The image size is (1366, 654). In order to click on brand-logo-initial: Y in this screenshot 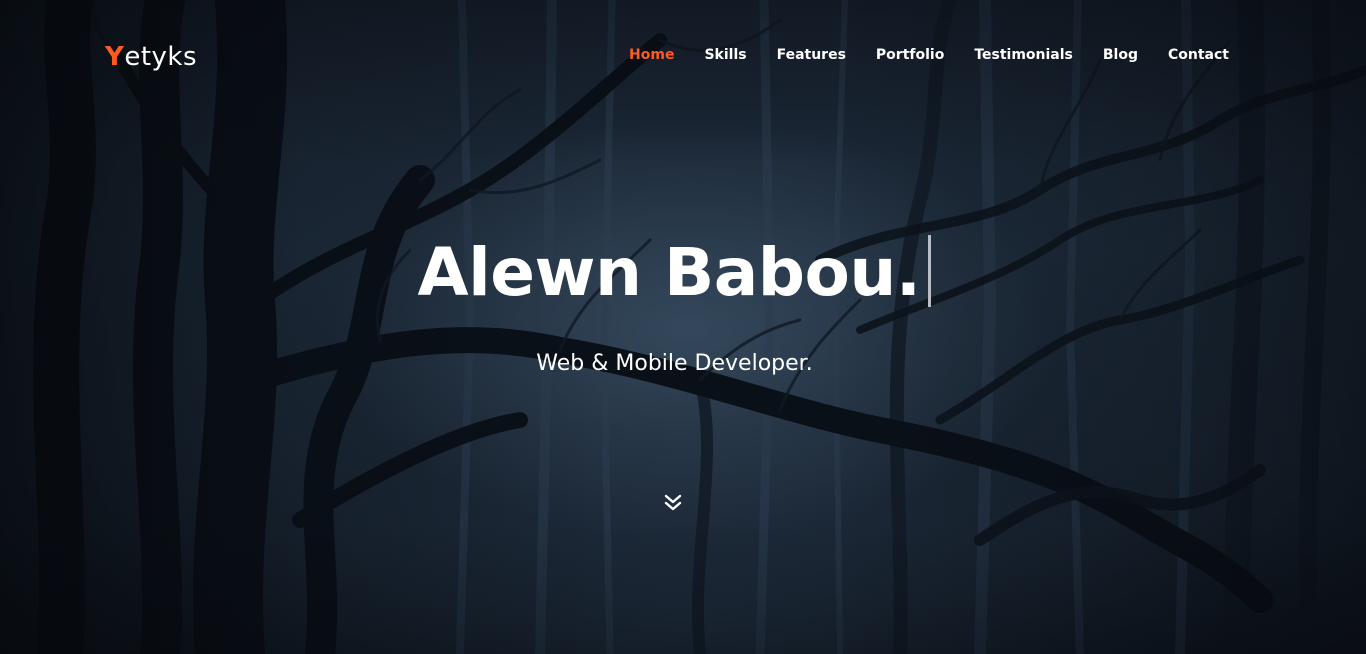, I will do `click(115, 57)`.